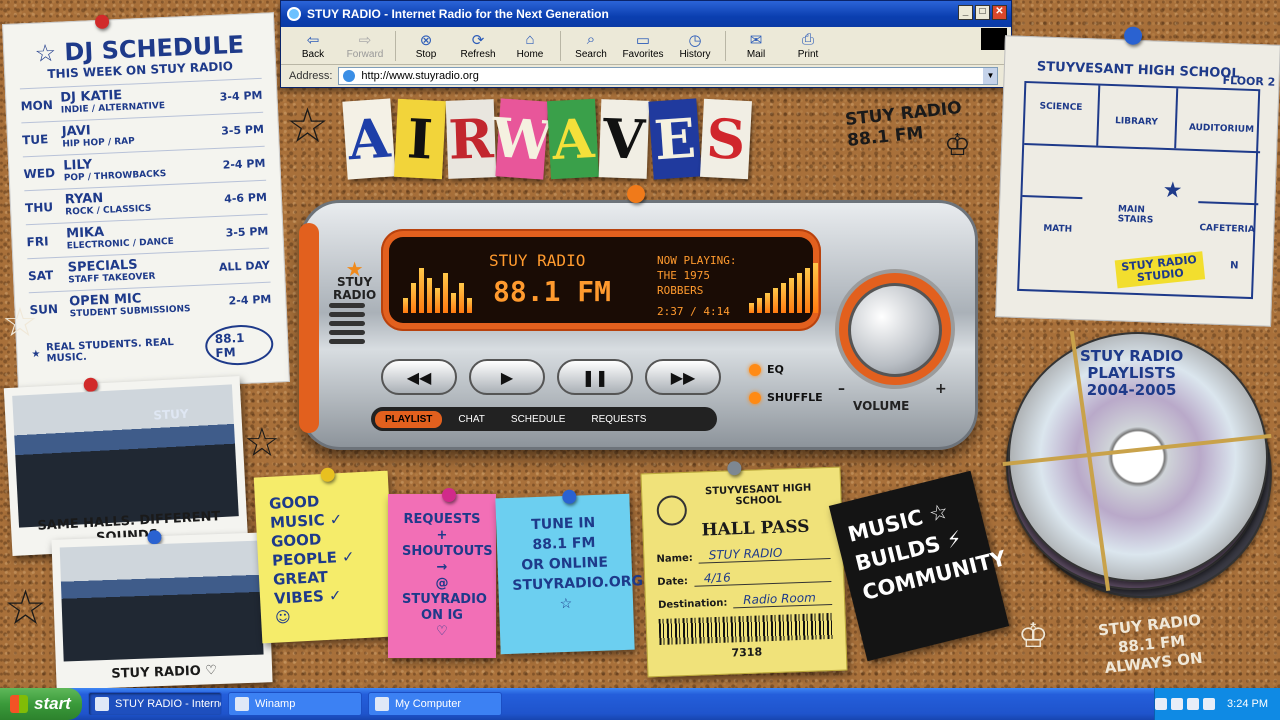  What do you see at coordinates (786, 397) in the screenshot?
I see `shuffle-toggle: SHUFFLE` at bounding box center [786, 397].